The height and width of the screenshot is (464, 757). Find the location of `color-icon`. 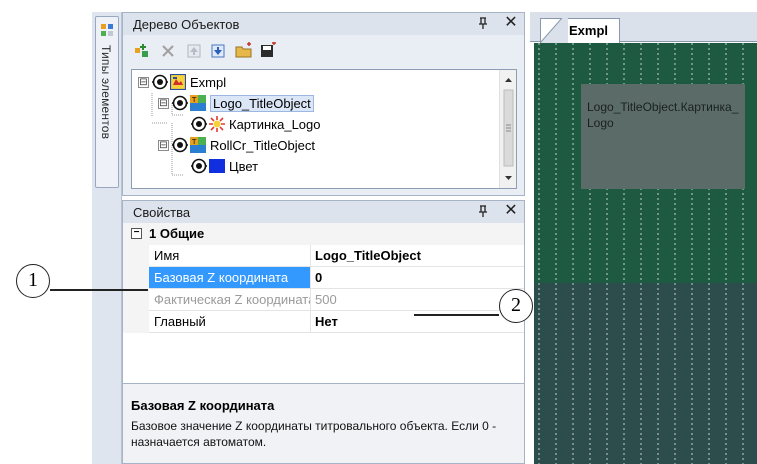

color-icon is located at coordinates (217, 166).